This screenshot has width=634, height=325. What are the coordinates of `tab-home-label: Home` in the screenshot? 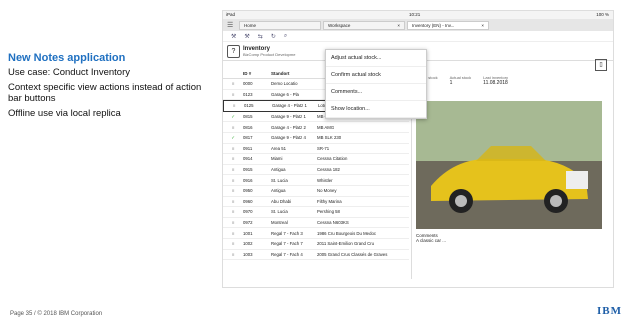 It's located at (250, 25).